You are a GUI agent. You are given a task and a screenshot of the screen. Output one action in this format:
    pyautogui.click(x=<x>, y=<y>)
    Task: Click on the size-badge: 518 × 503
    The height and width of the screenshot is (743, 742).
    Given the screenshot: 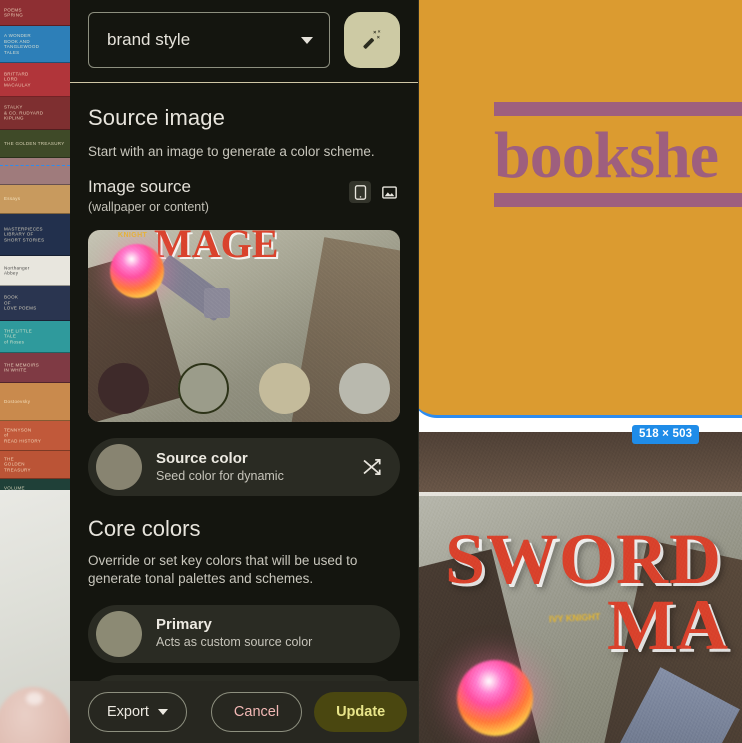 What is the action you would take?
    pyautogui.click(x=666, y=434)
    